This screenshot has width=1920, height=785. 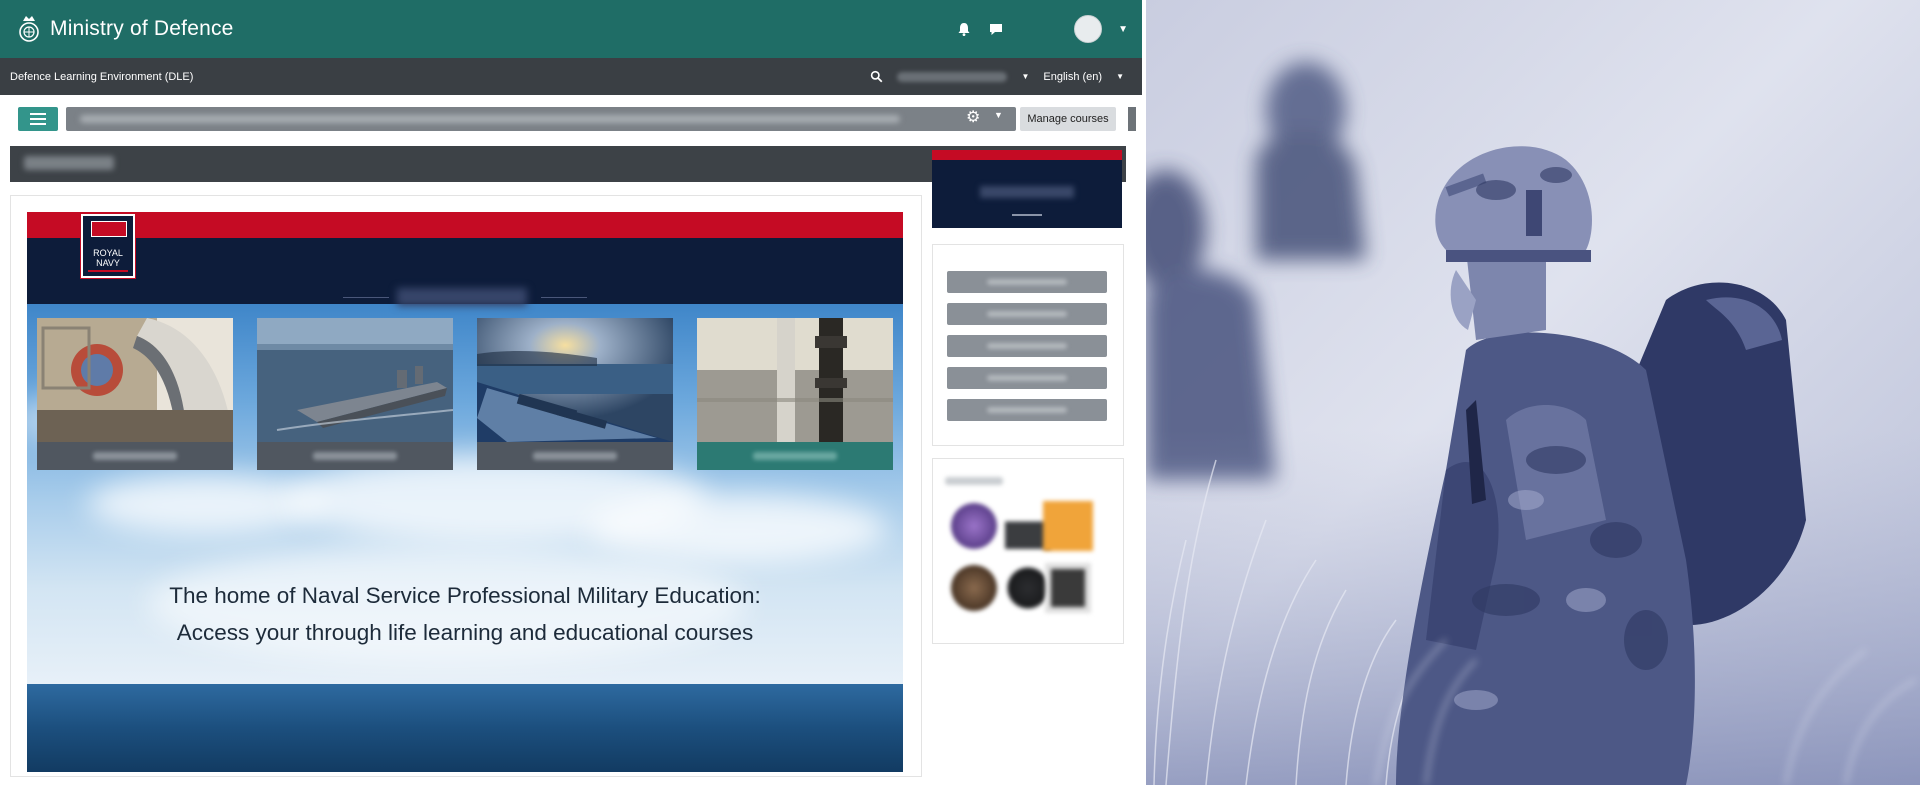 What do you see at coordinates (541, 119) in the screenshot?
I see `breadcrumb` at bounding box center [541, 119].